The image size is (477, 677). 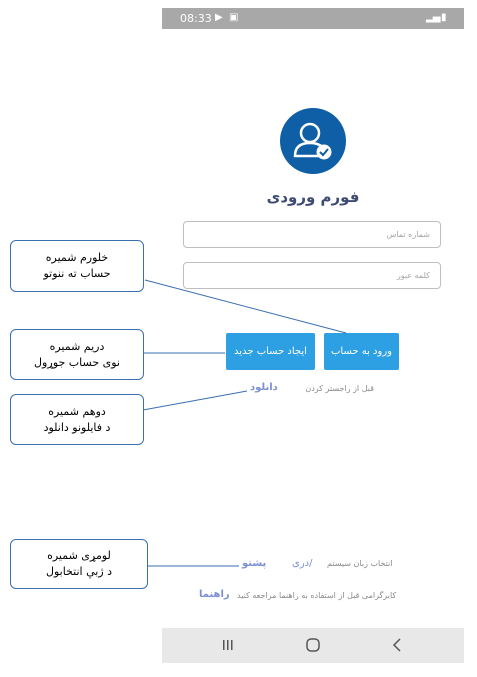 What do you see at coordinates (79, 555) in the screenshot?
I see `callout-language-line1: لومړی شمیره` at bounding box center [79, 555].